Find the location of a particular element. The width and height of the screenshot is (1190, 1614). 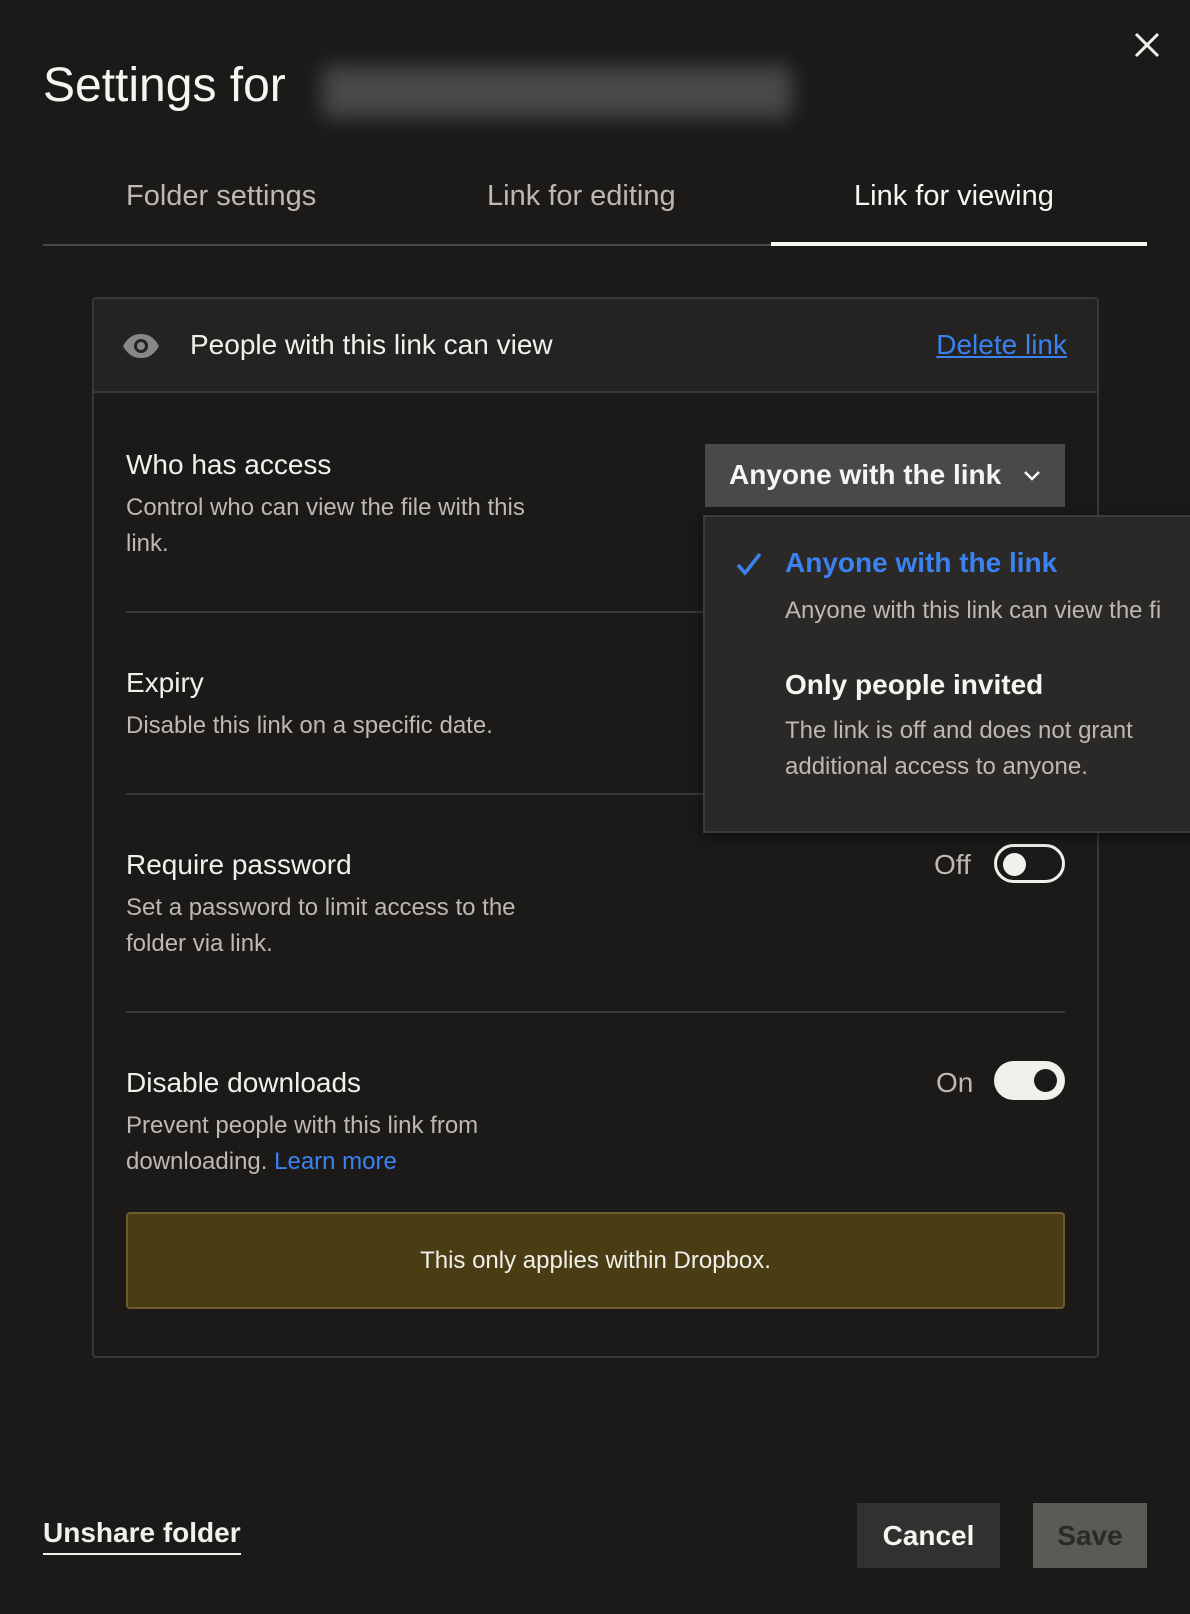

checkmark-icon is located at coordinates (749, 564).